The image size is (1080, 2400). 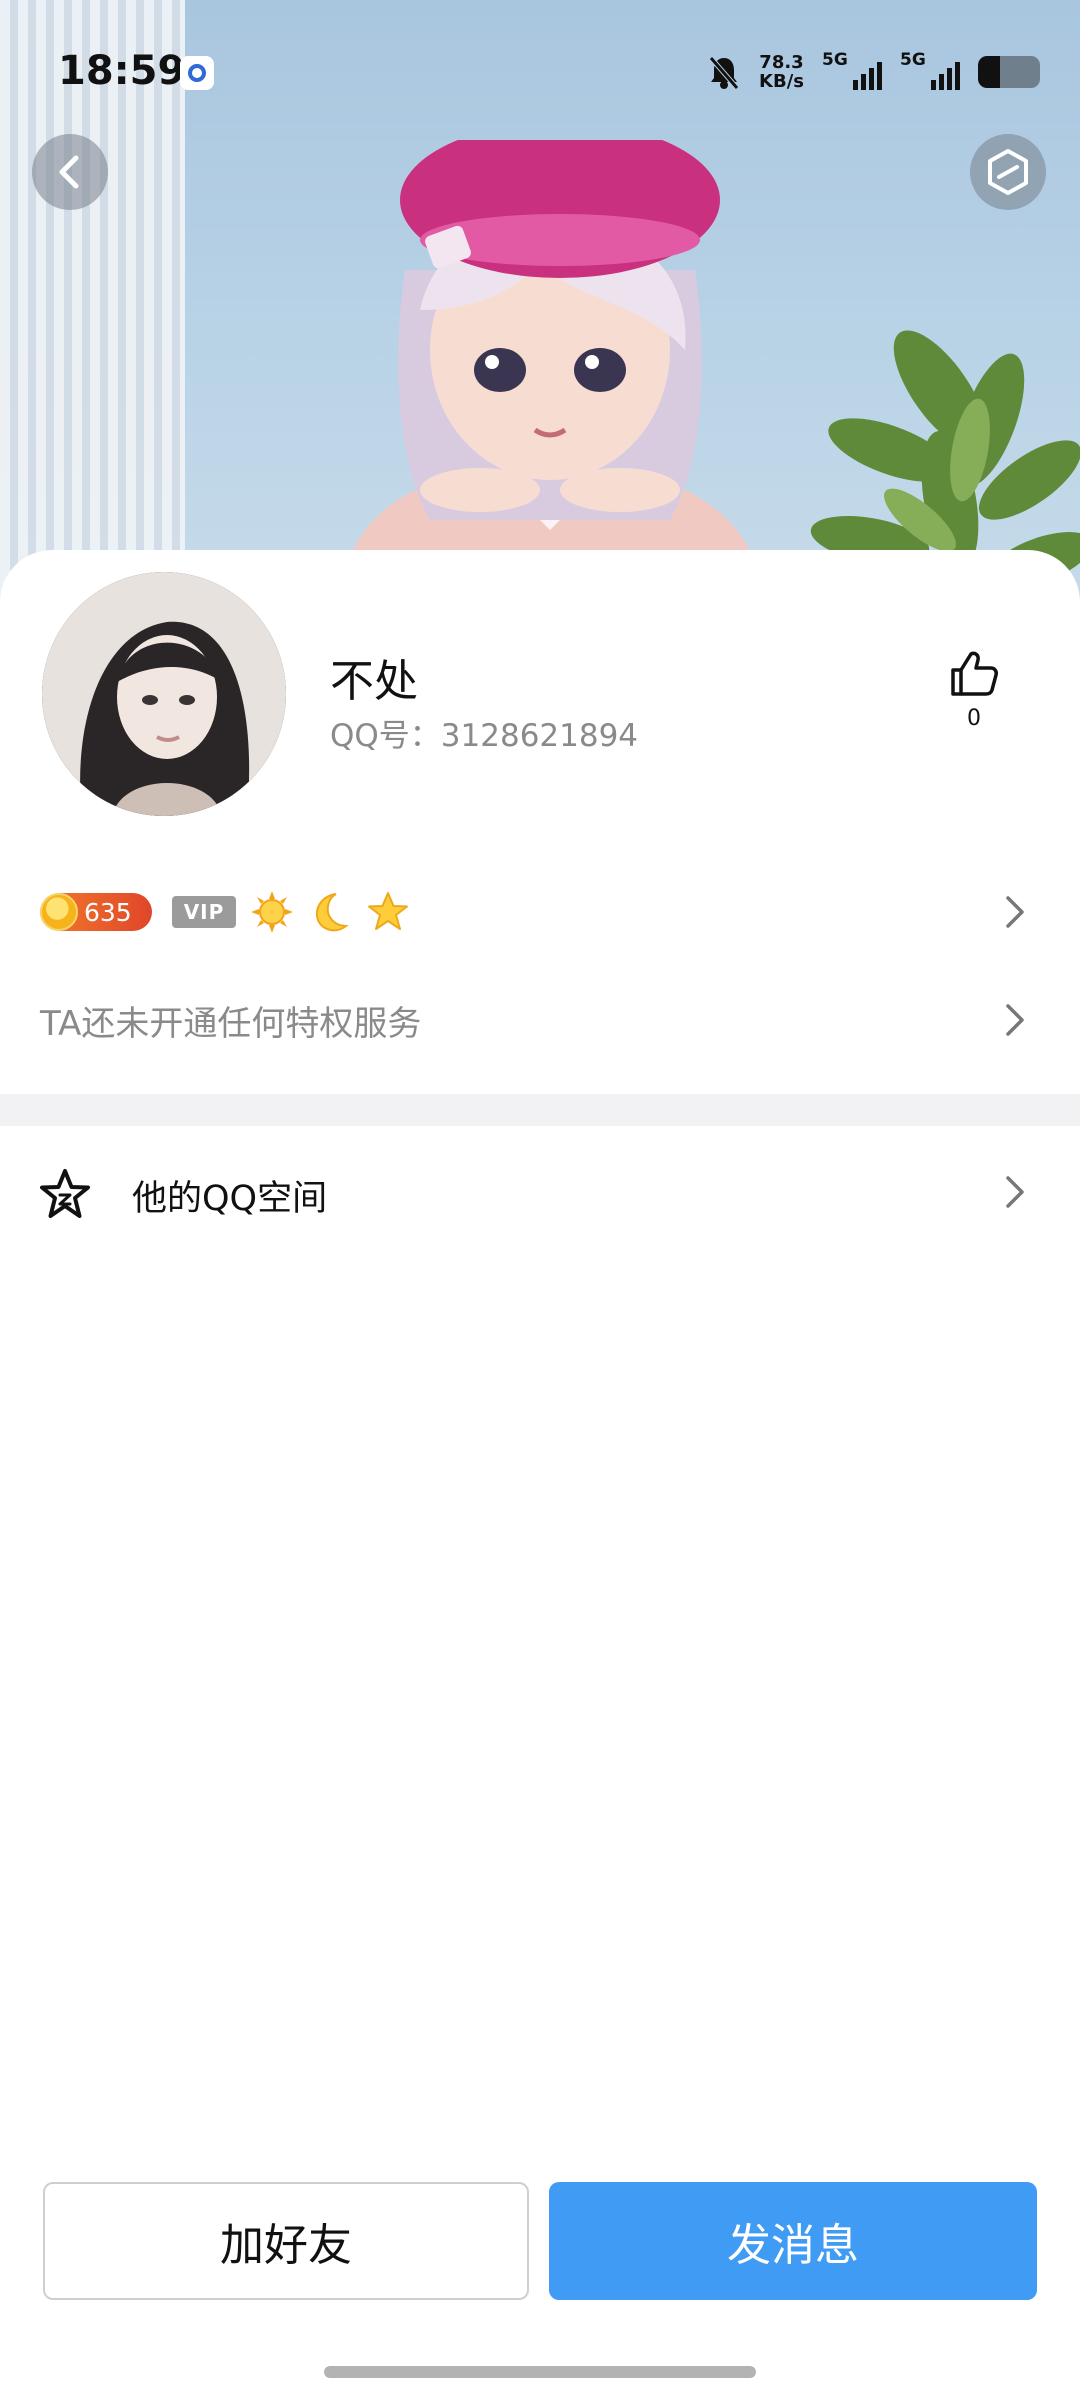 I want to click on status-indicators: 78.3 KB/s 5G 5G, so click(x=873, y=72).